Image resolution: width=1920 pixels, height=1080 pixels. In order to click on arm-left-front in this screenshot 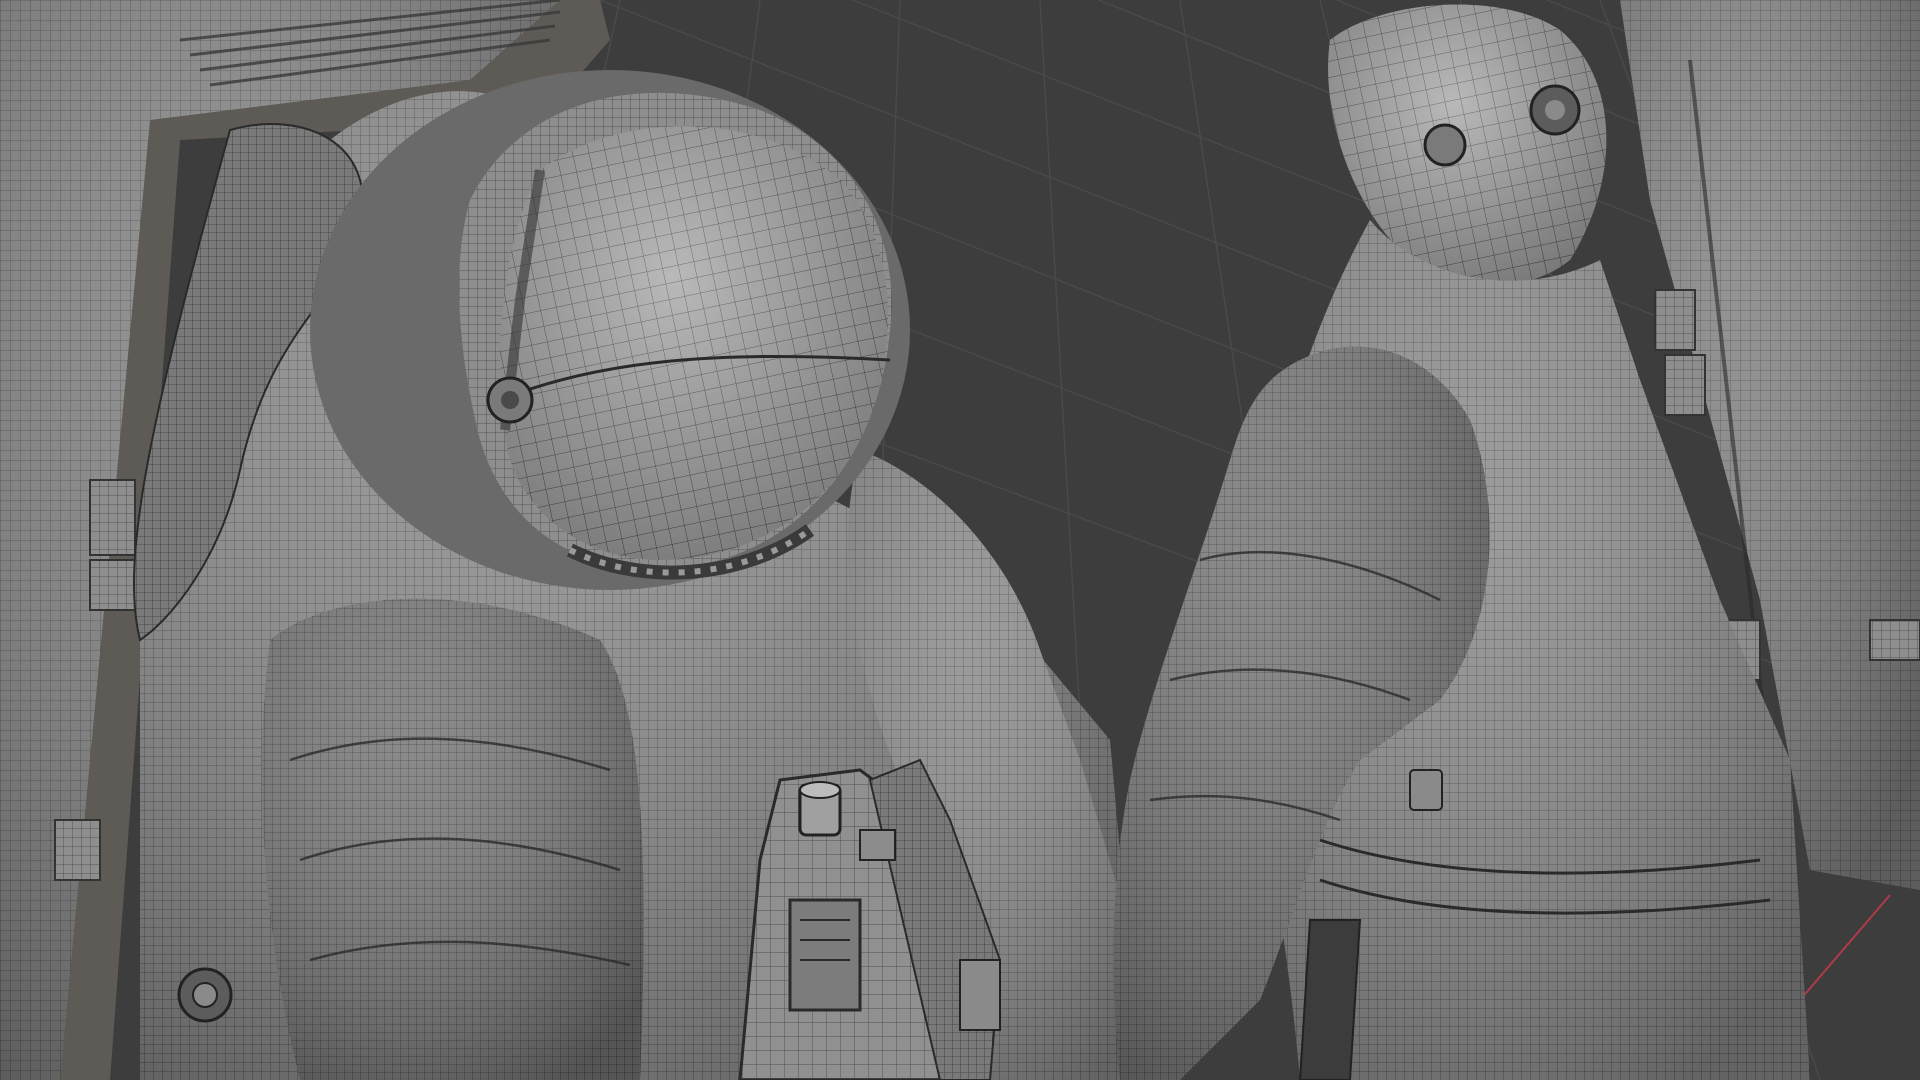, I will do `click(452, 839)`.